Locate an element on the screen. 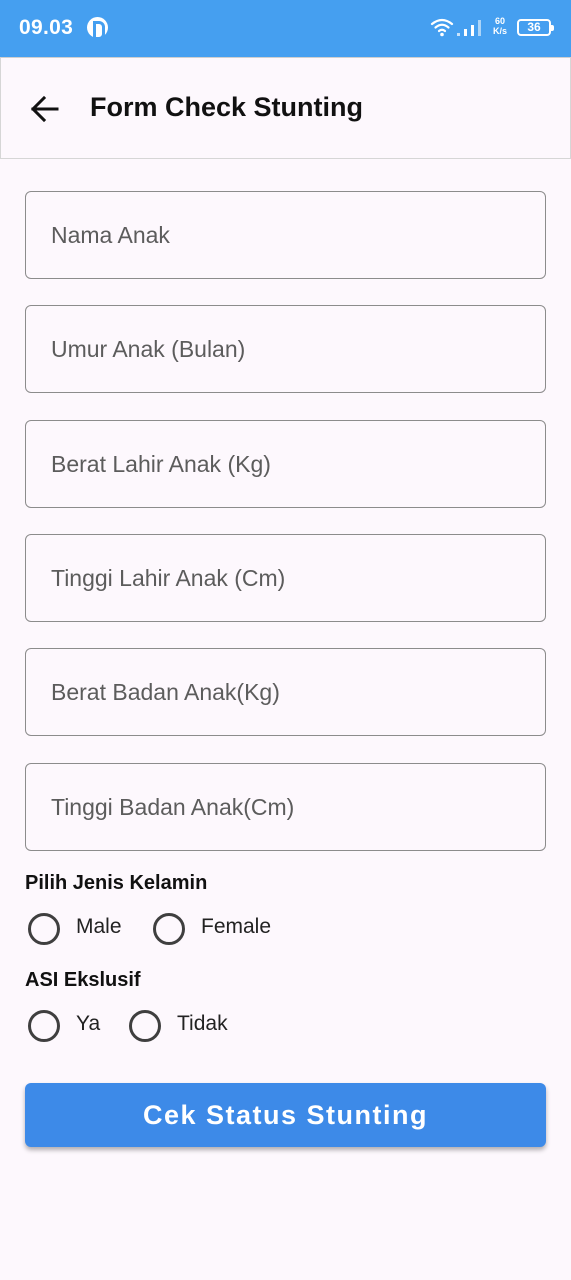 The width and height of the screenshot is (571, 1280). tinggi-badan-field is located at coordinates (285, 807).